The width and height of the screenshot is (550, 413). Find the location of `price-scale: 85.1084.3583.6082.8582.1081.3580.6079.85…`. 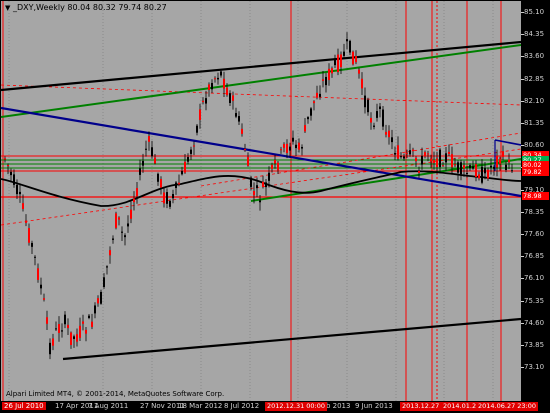

price-scale: 85.1084.3583.6082.8582.1081.3580.6079.85… is located at coordinates (535, 200).